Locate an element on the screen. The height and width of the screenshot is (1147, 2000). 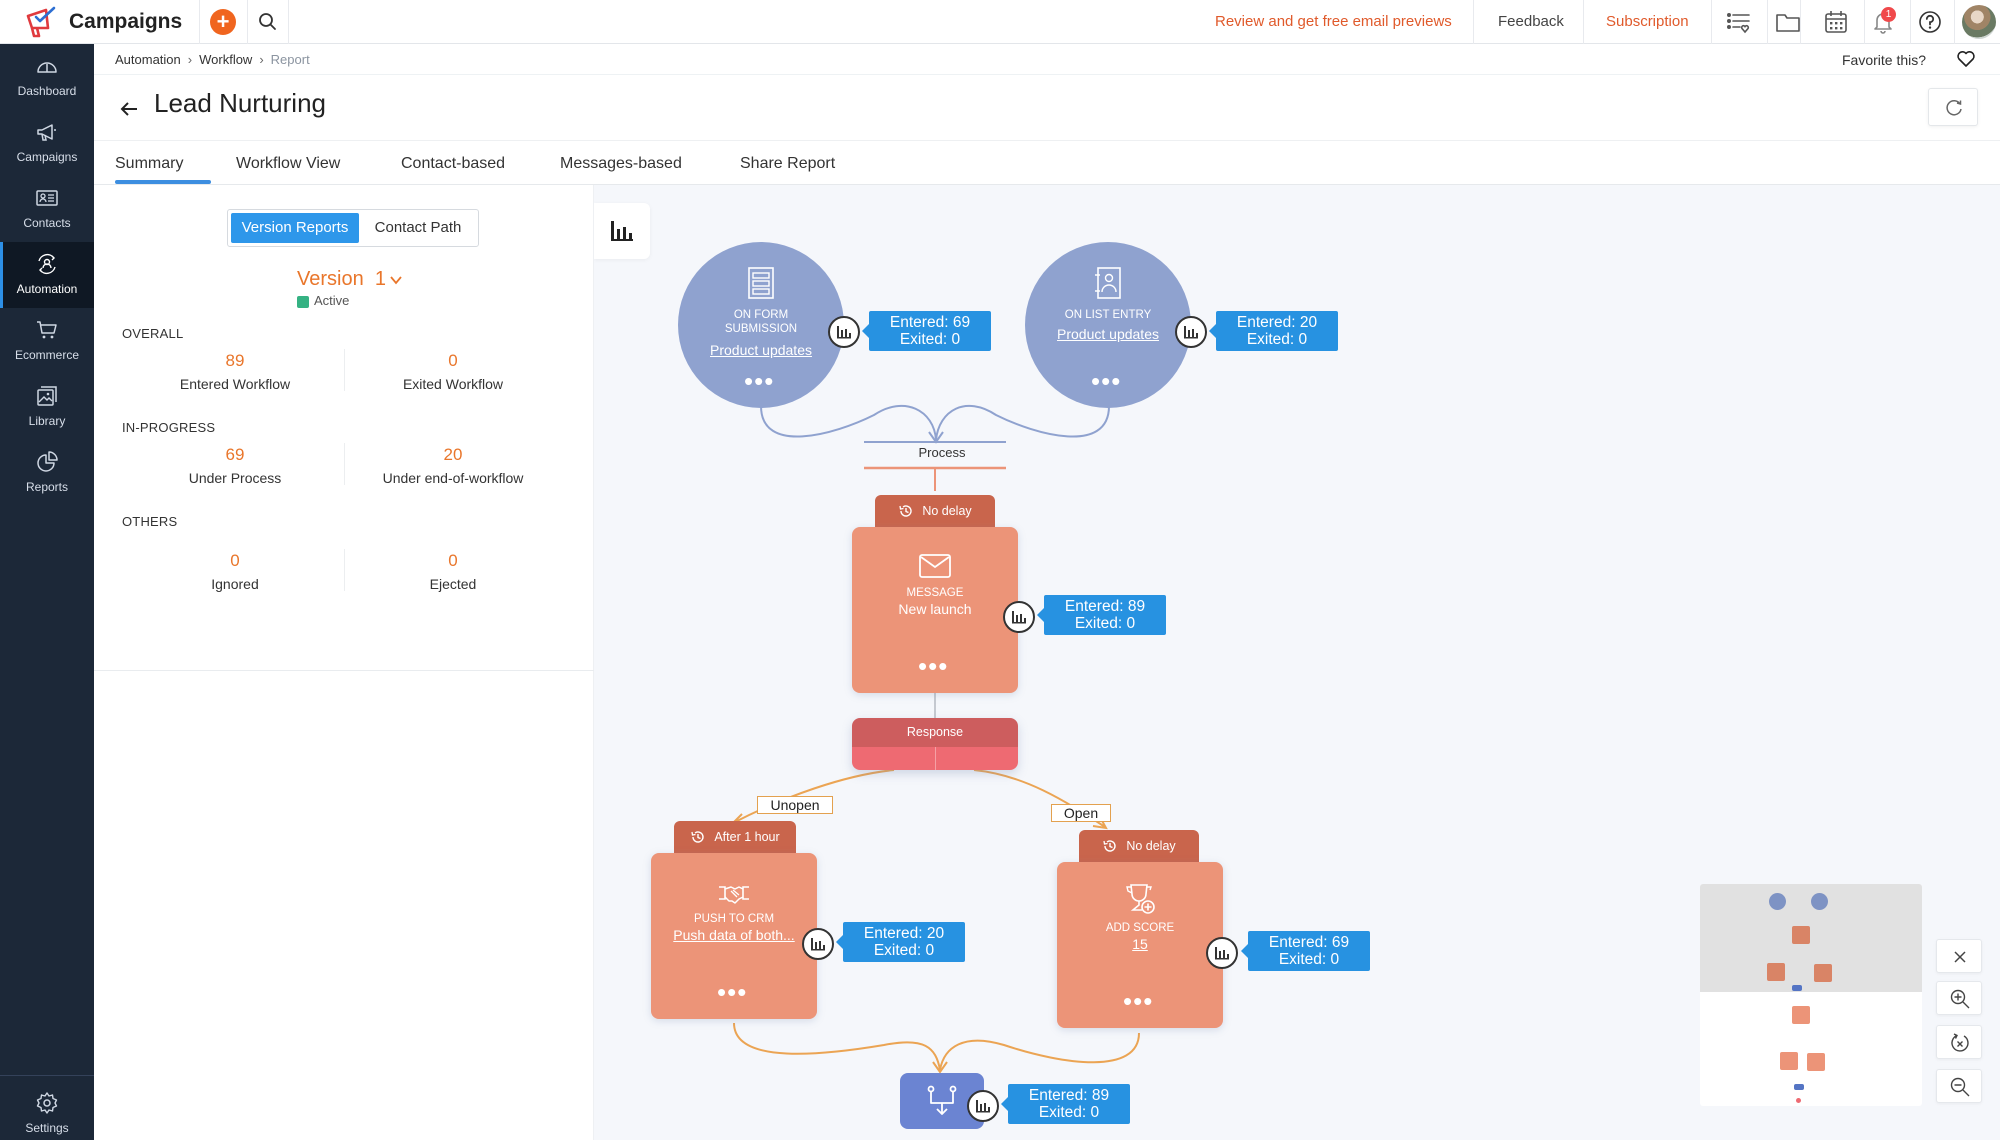
refresh-button is located at coordinates (1953, 107).